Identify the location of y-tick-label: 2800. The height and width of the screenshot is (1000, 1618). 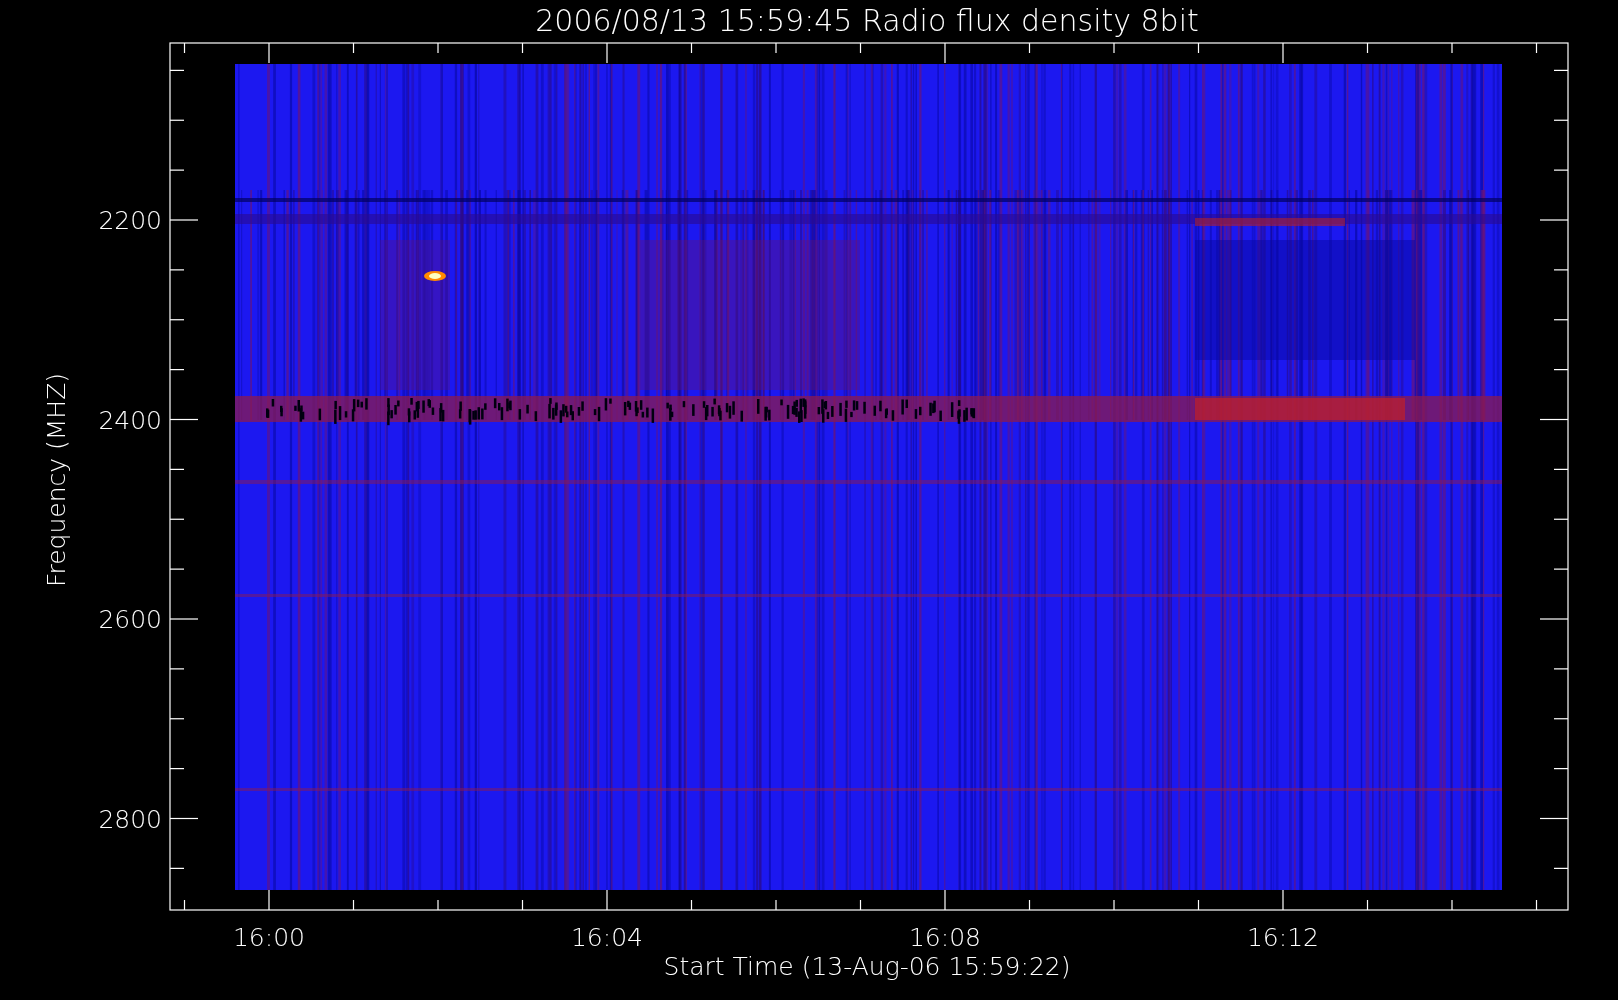
(130, 819).